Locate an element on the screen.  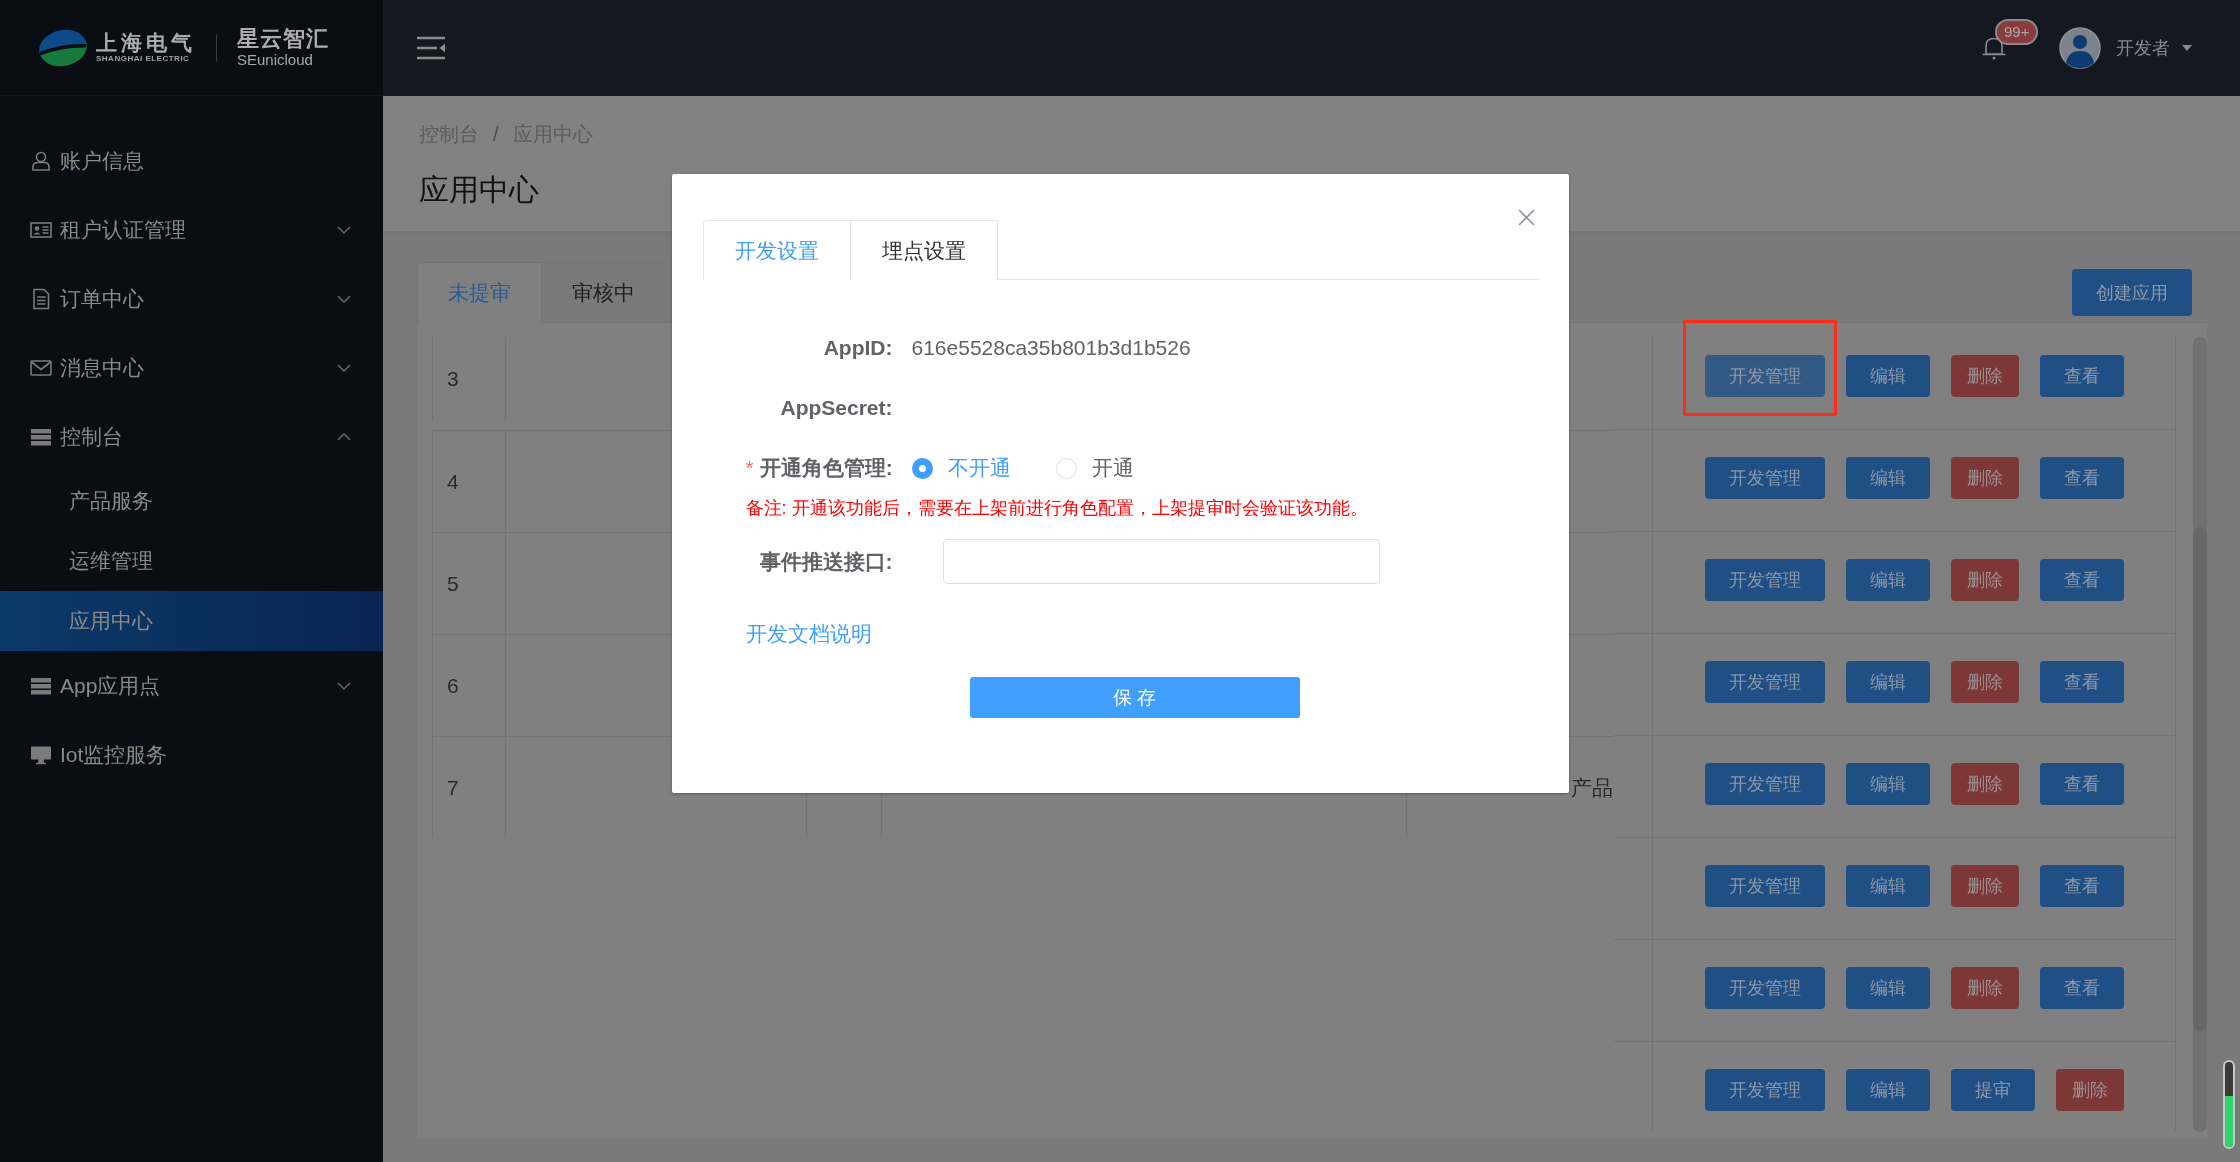
scrollbar-thumb is located at coordinates (2200, 779).